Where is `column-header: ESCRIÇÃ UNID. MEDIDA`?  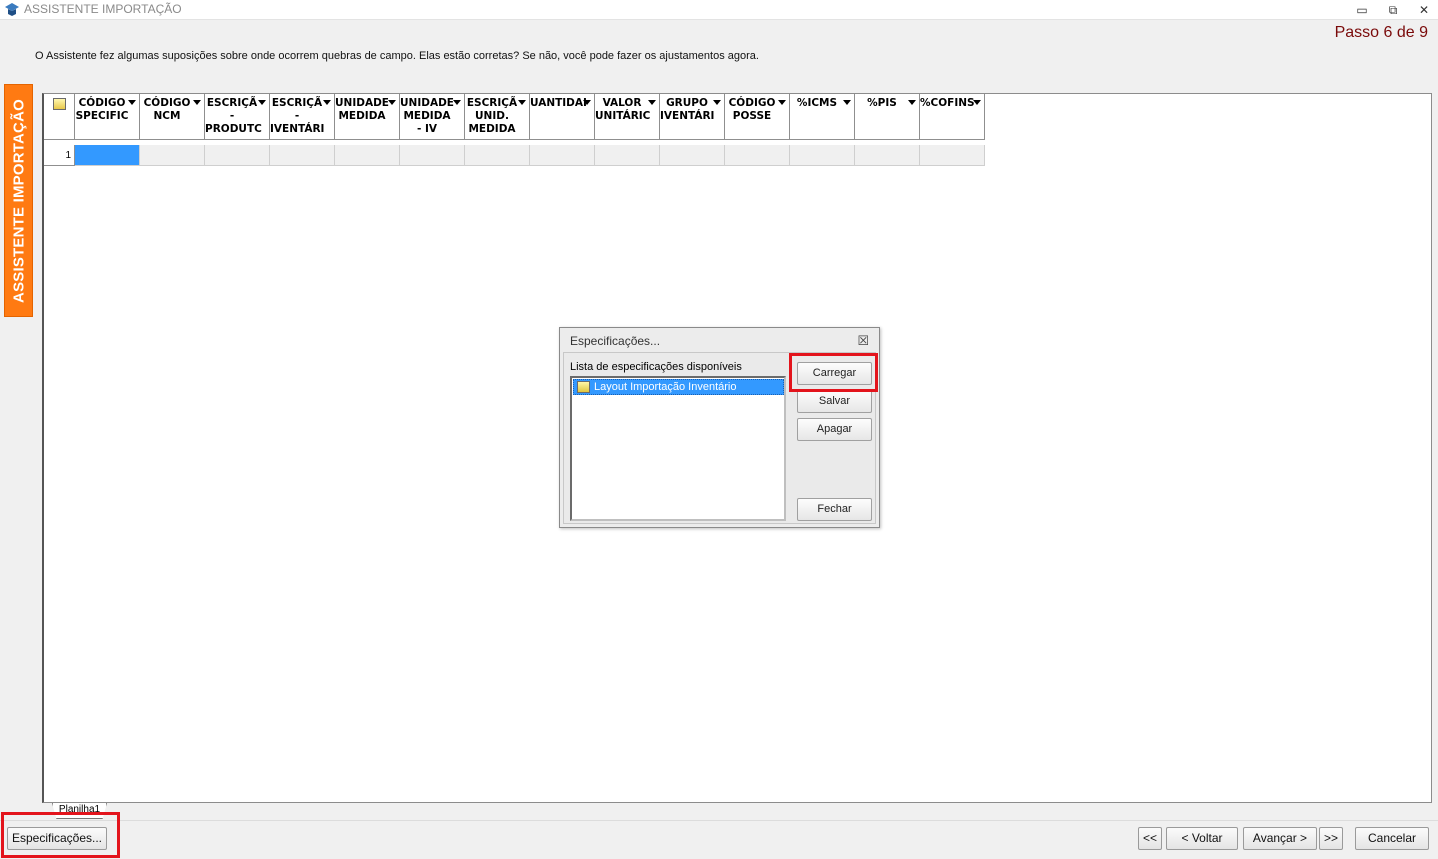
column-header: ESCRIÇÃ UNID. MEDIDA is located at coordinates (497, 117).